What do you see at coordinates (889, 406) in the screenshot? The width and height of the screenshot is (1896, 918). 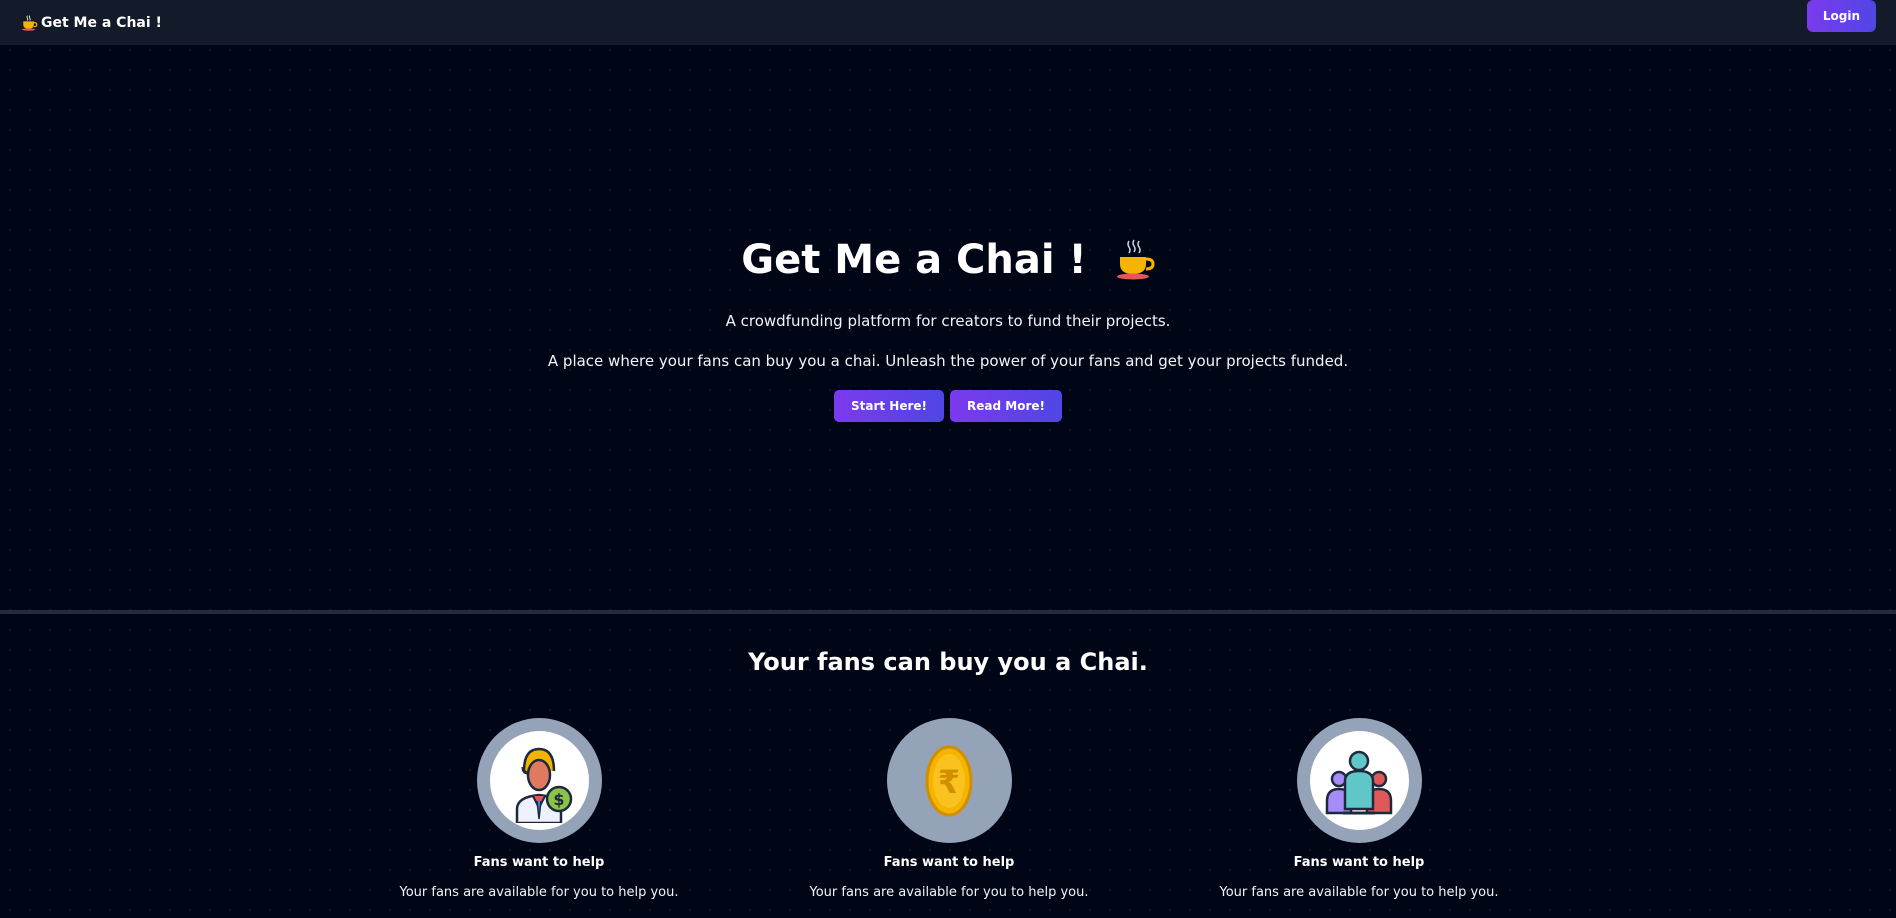 I see `start-here-button: Start Here!` at bounding box center [889, 406].